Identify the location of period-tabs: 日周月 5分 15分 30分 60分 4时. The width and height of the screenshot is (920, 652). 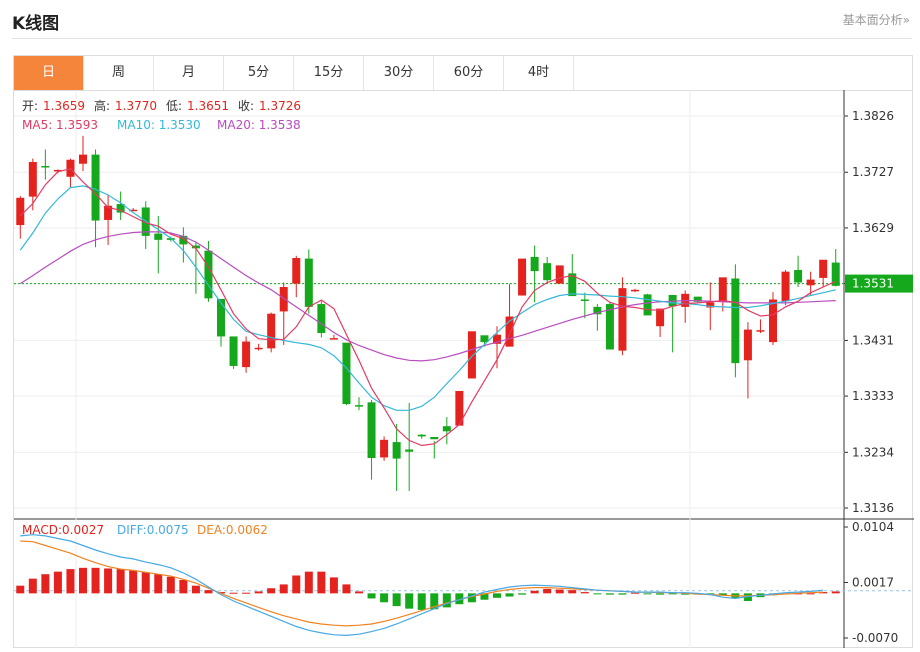
(463, 73).